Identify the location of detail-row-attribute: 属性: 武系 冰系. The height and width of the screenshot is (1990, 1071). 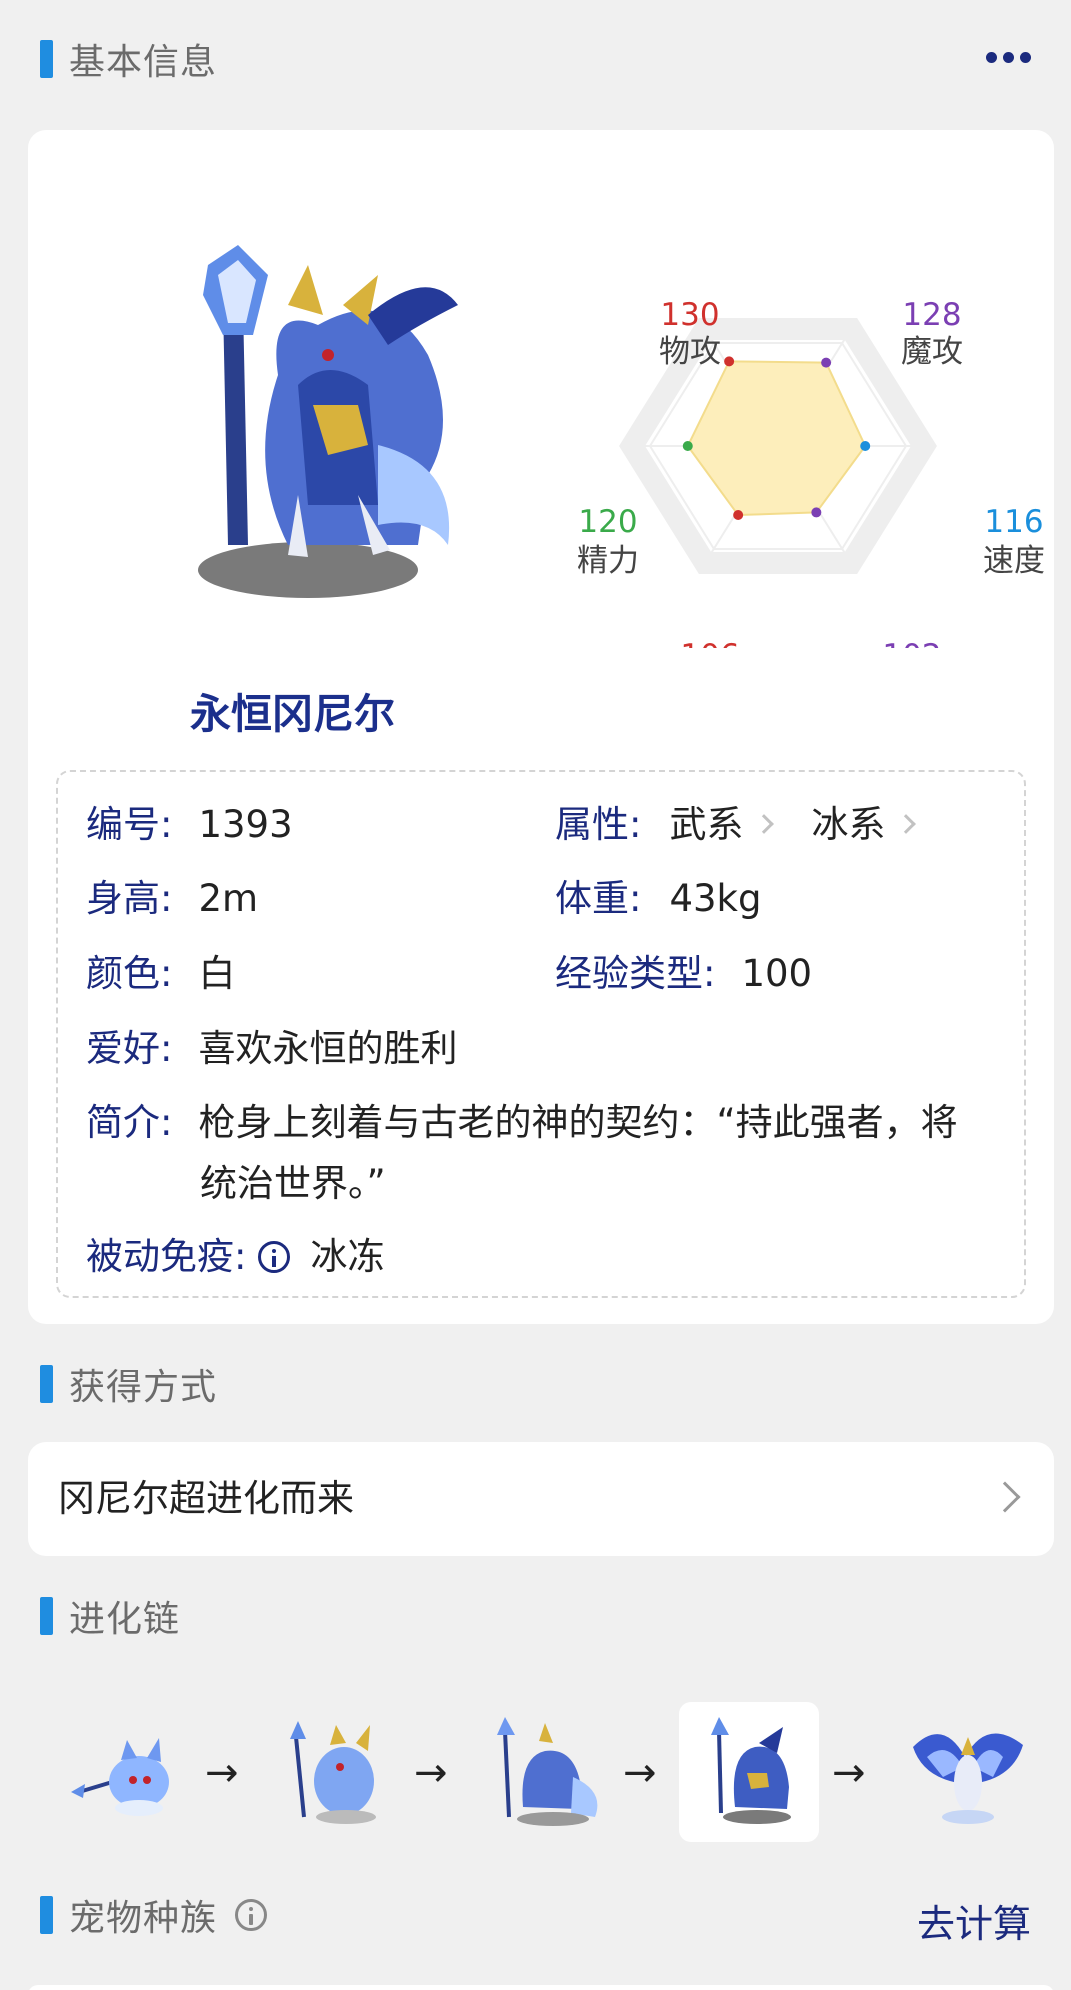
(754, 821).